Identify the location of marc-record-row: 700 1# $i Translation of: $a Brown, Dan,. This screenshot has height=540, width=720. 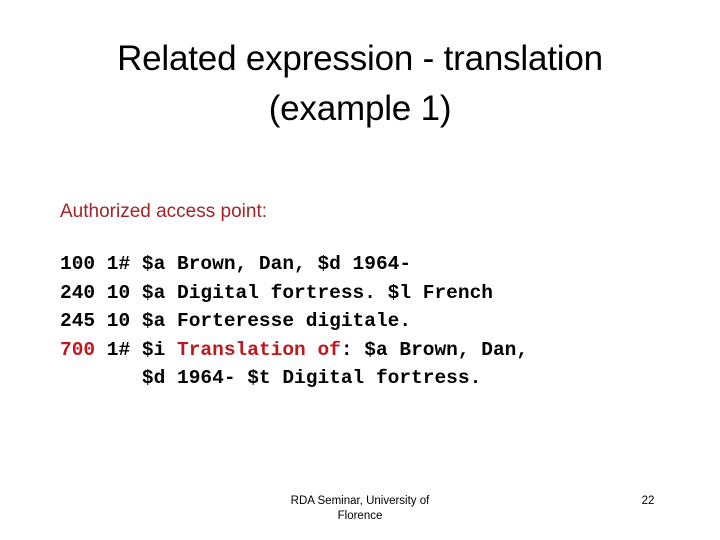
(370, 350).